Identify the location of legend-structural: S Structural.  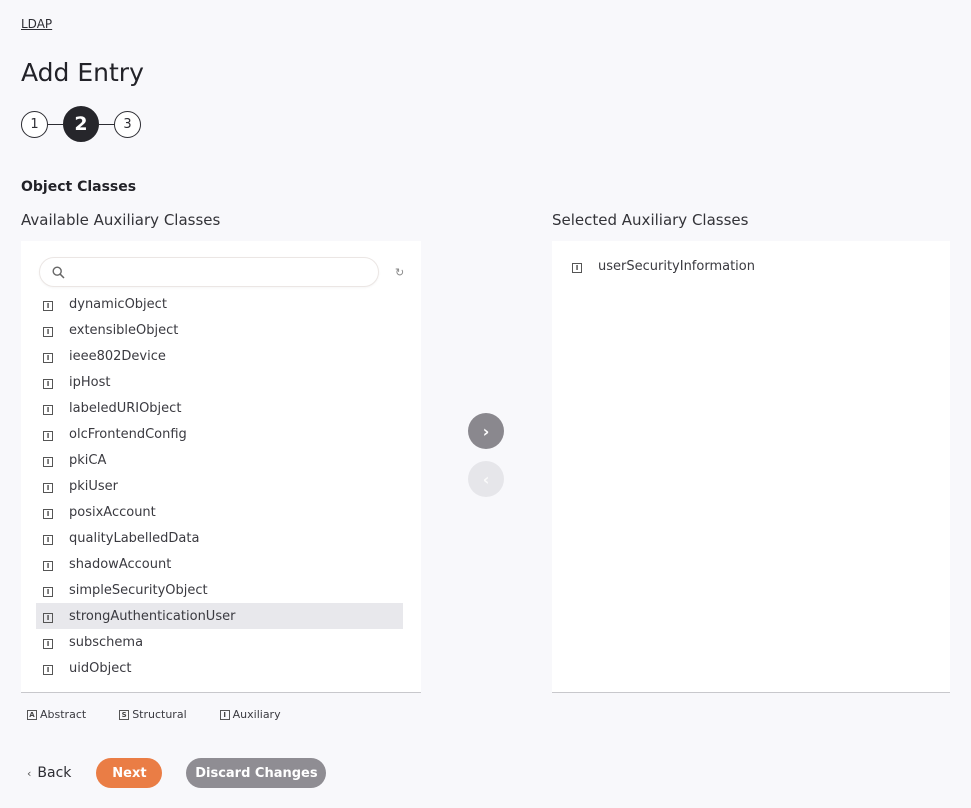
(153, 714).